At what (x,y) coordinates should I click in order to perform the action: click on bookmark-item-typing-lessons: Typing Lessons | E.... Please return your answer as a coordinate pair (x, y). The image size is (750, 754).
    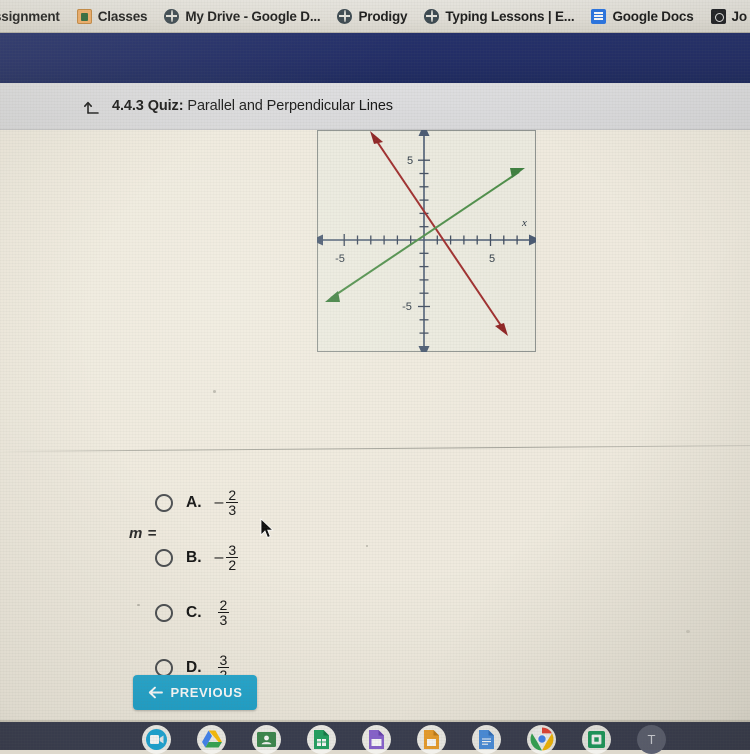
    Looking at the image, I should click on (499, 16).